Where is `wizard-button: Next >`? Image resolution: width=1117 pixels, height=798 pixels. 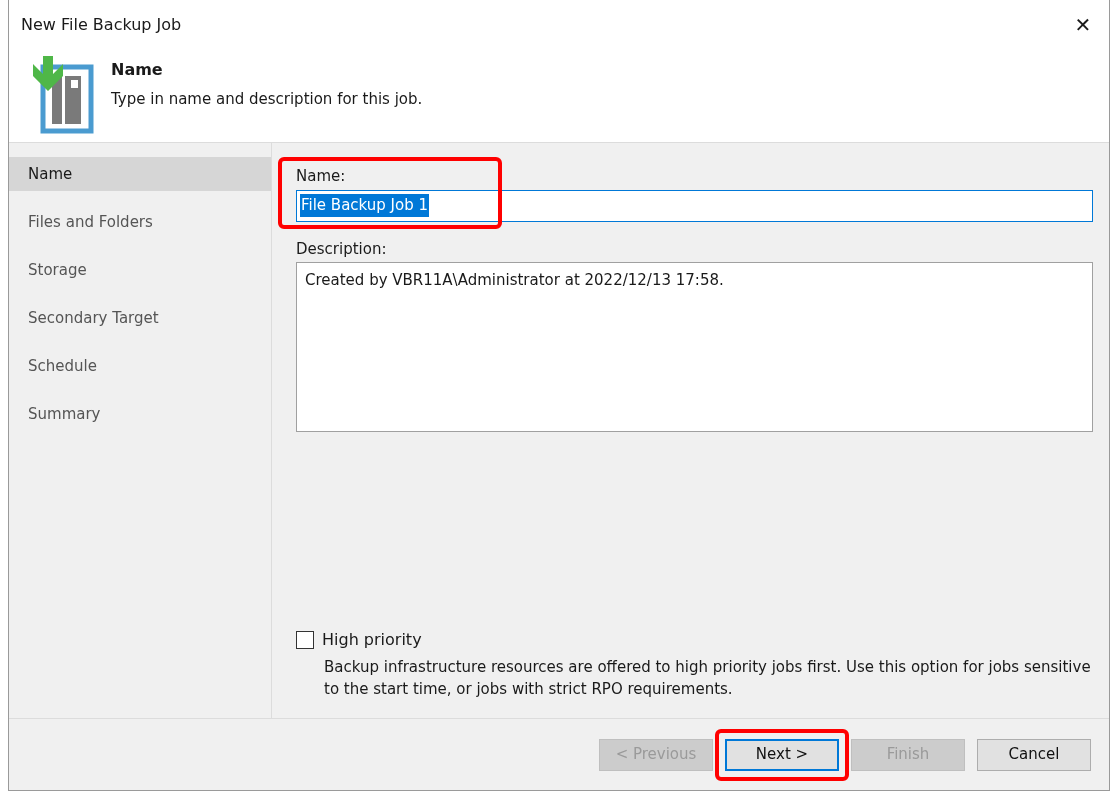 wizard-button: Next > is located at coordinates (782, 754).